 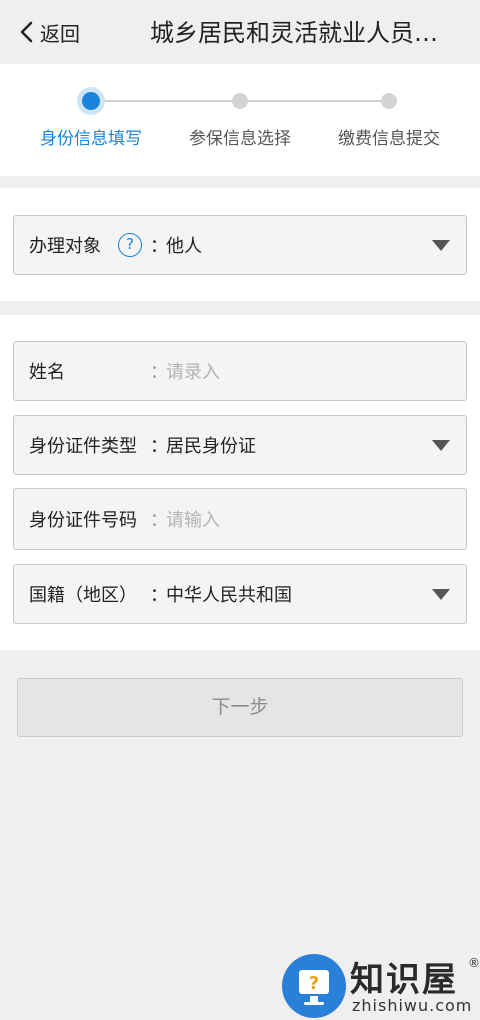 I want to click on nationality-select: 国籍（地区） ： 中华人民共和国, so click(x=240, y=594).